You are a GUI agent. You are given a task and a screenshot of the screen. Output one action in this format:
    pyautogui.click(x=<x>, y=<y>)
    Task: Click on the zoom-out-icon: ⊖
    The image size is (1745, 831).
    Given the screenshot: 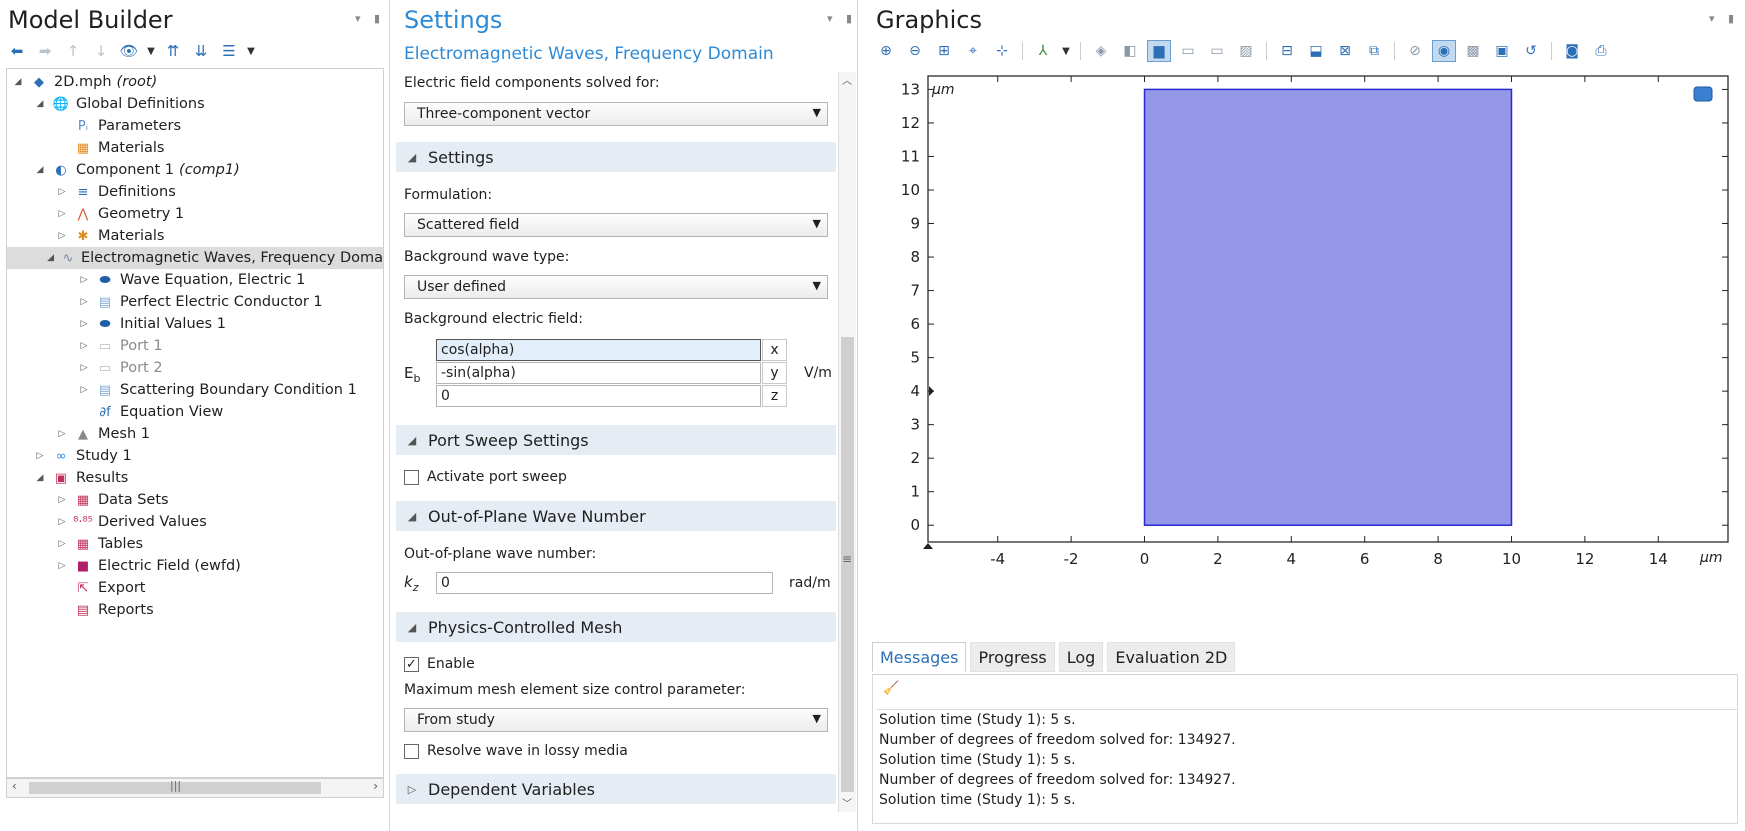 What is the action you would take?
    pyautogui.click(x=915, y=51)
    